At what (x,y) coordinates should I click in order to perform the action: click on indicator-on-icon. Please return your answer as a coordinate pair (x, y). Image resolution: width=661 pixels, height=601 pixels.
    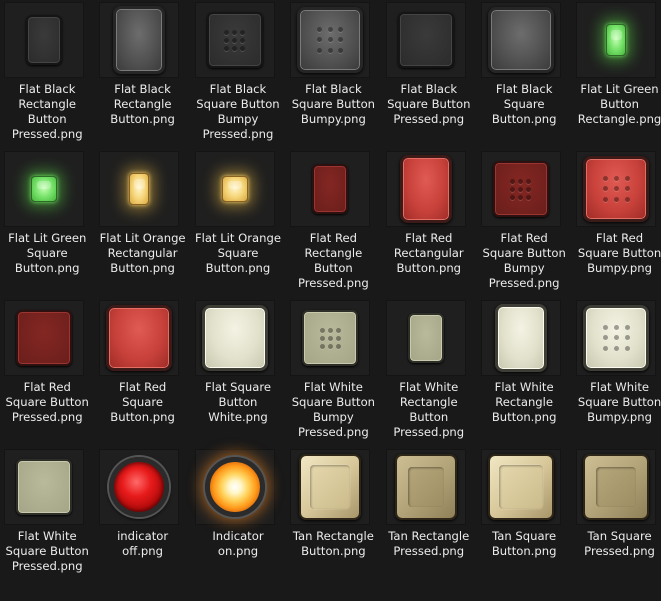
    Looking at the image, I should click on (234, 487).